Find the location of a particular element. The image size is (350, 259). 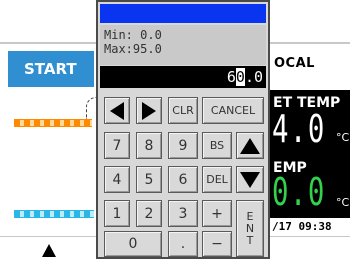

left-arrow-button is located at coordinates (117, 110).